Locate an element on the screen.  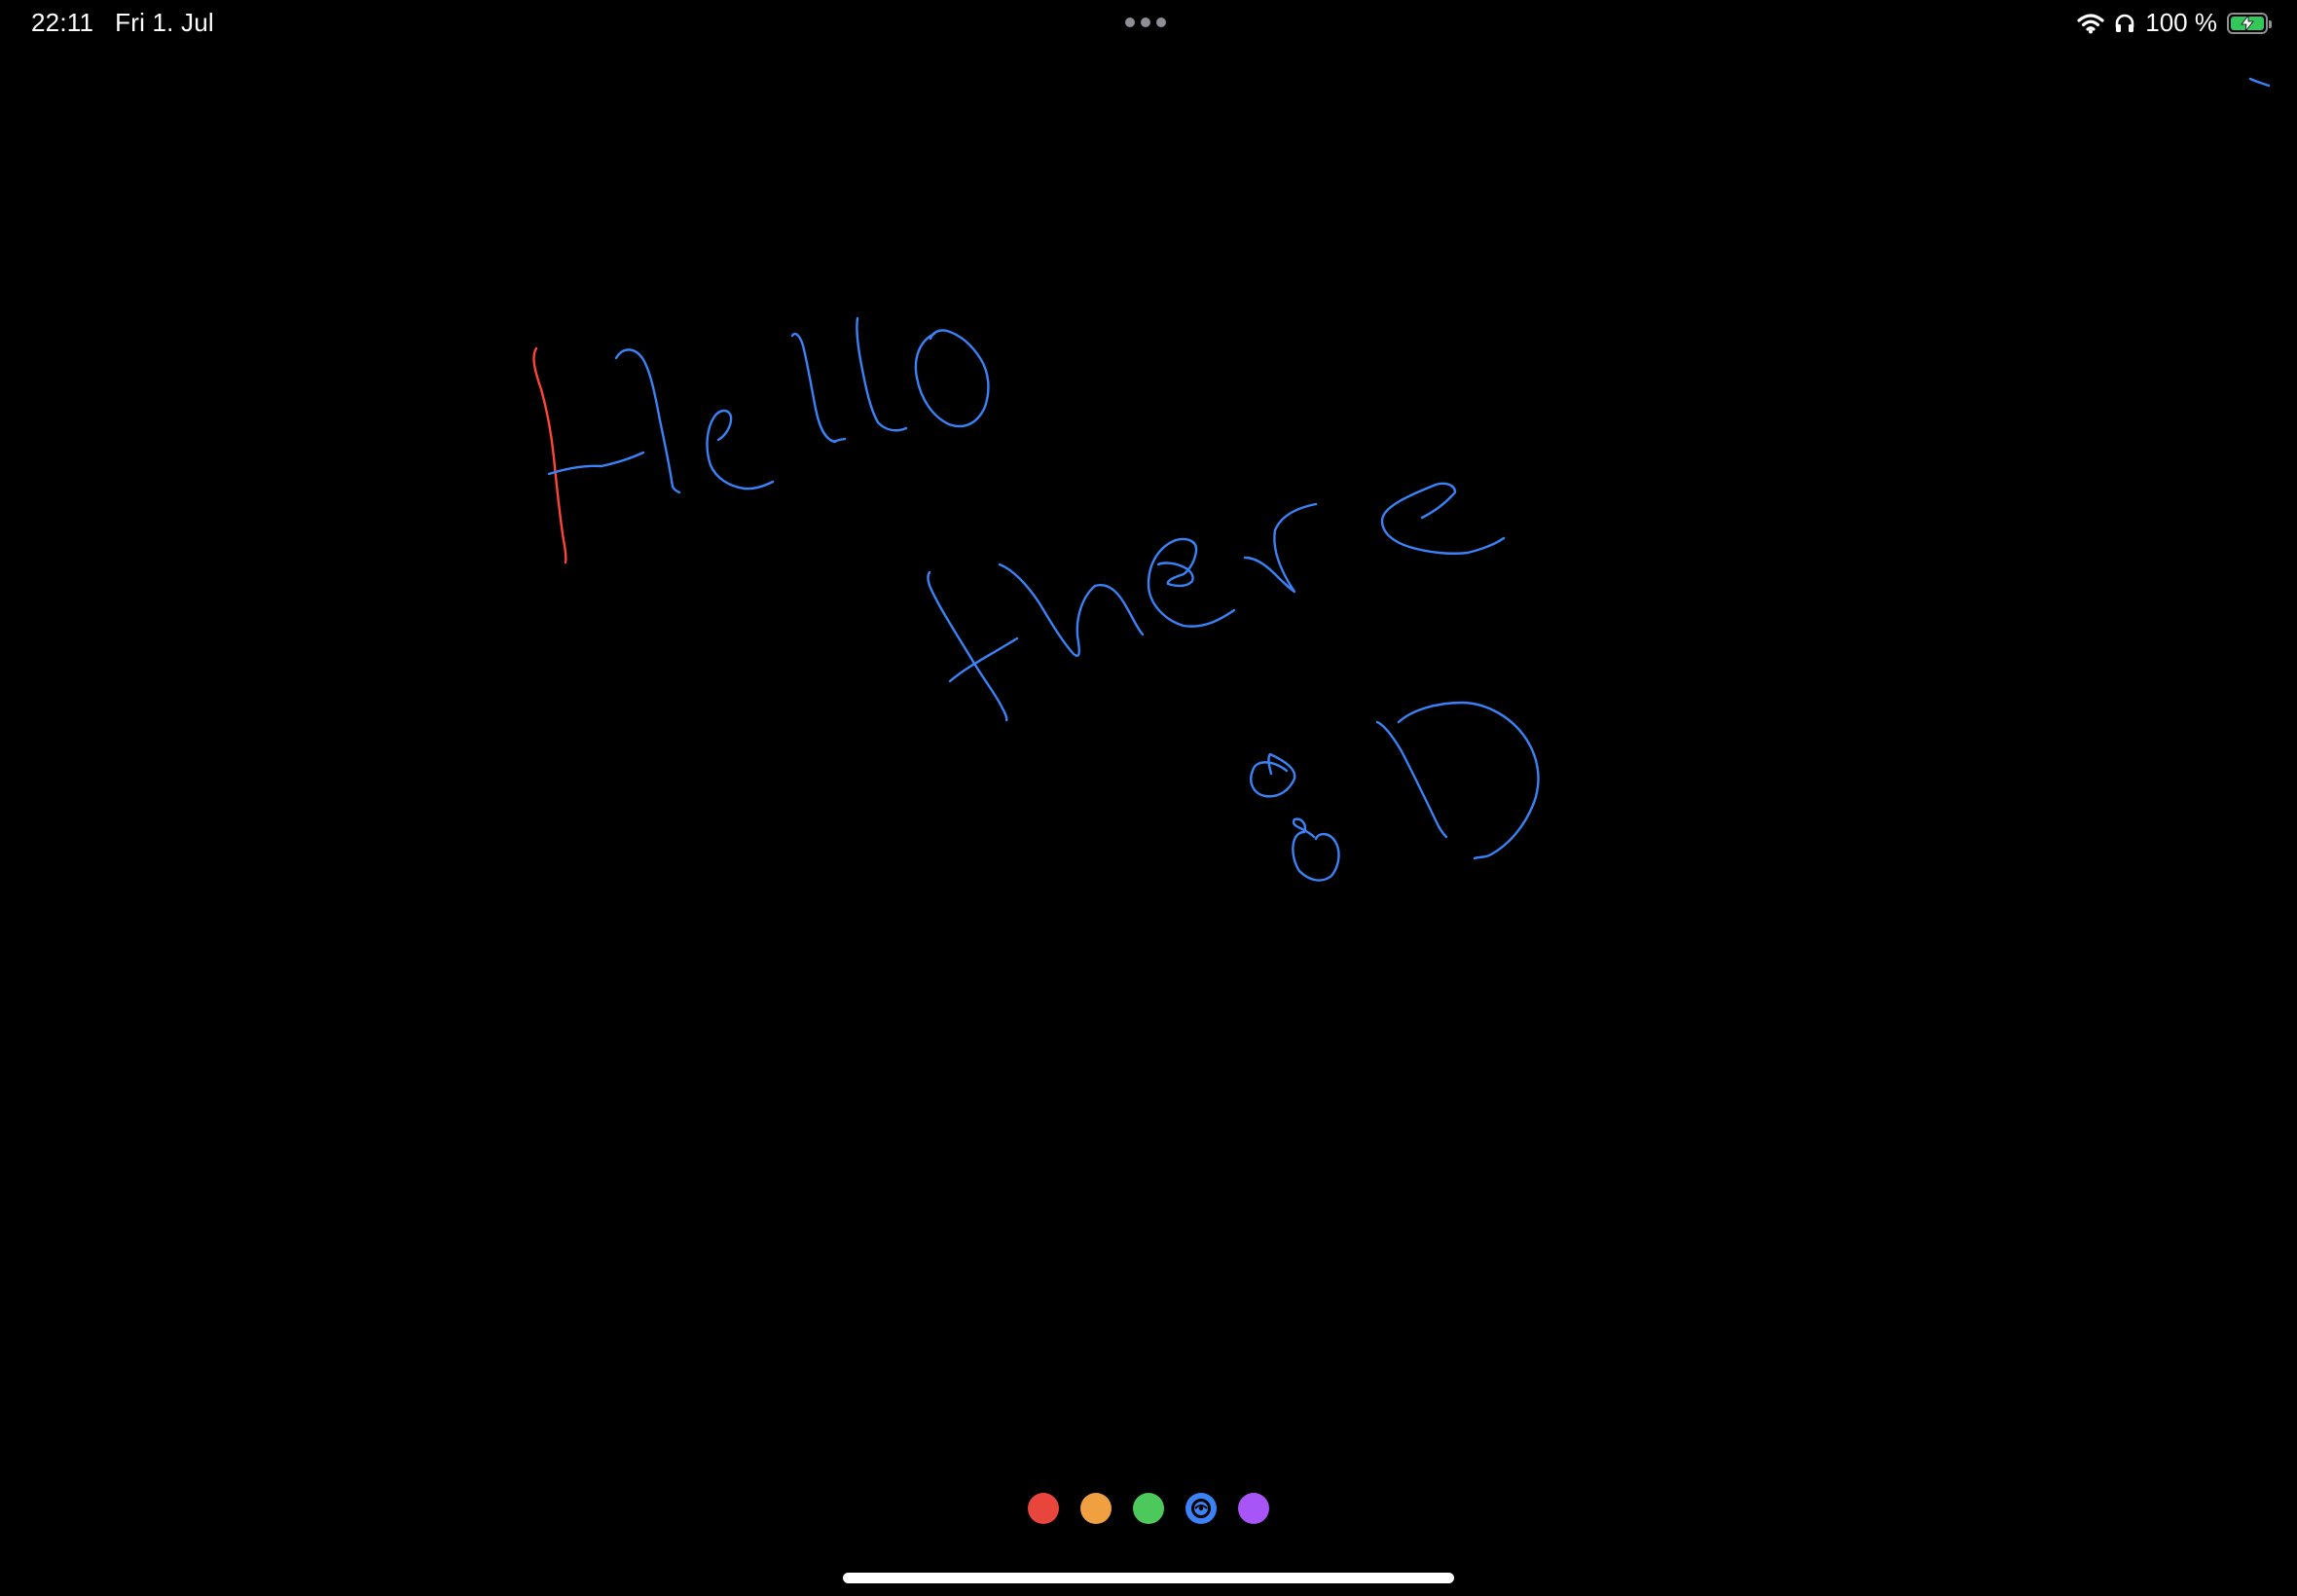
eye-icon is located at coordinates (1201, 1508).